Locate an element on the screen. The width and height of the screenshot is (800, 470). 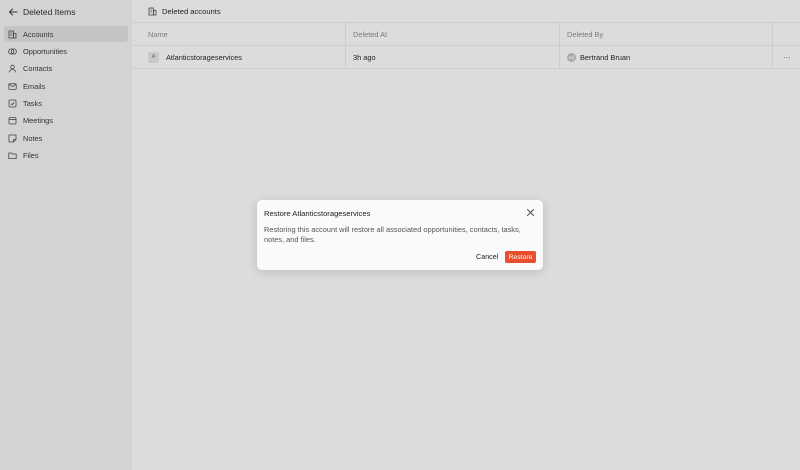
sidebar-item-notes: Notes is located at coordinates (66, 138).